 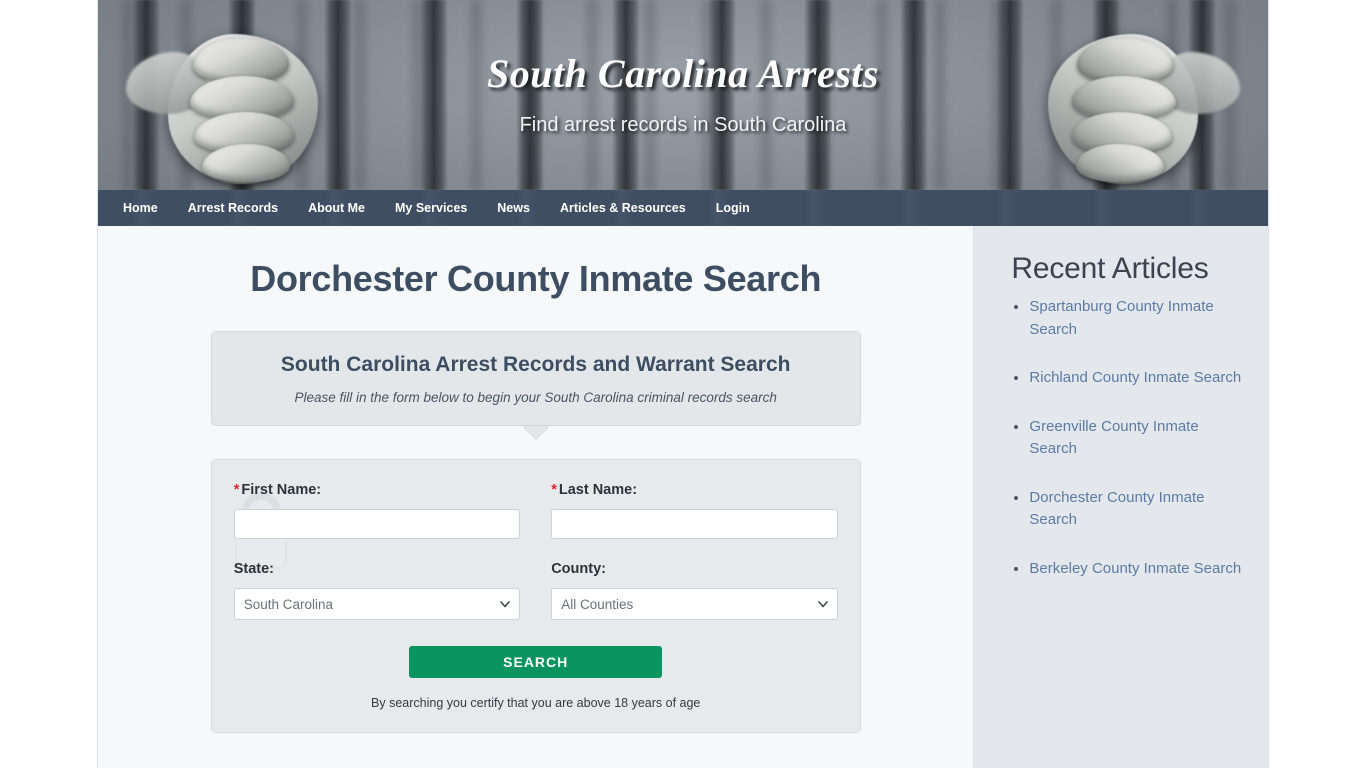 I want to click on nav-item-articles-resources: Articles & Resources, so click(x=623, y=208).